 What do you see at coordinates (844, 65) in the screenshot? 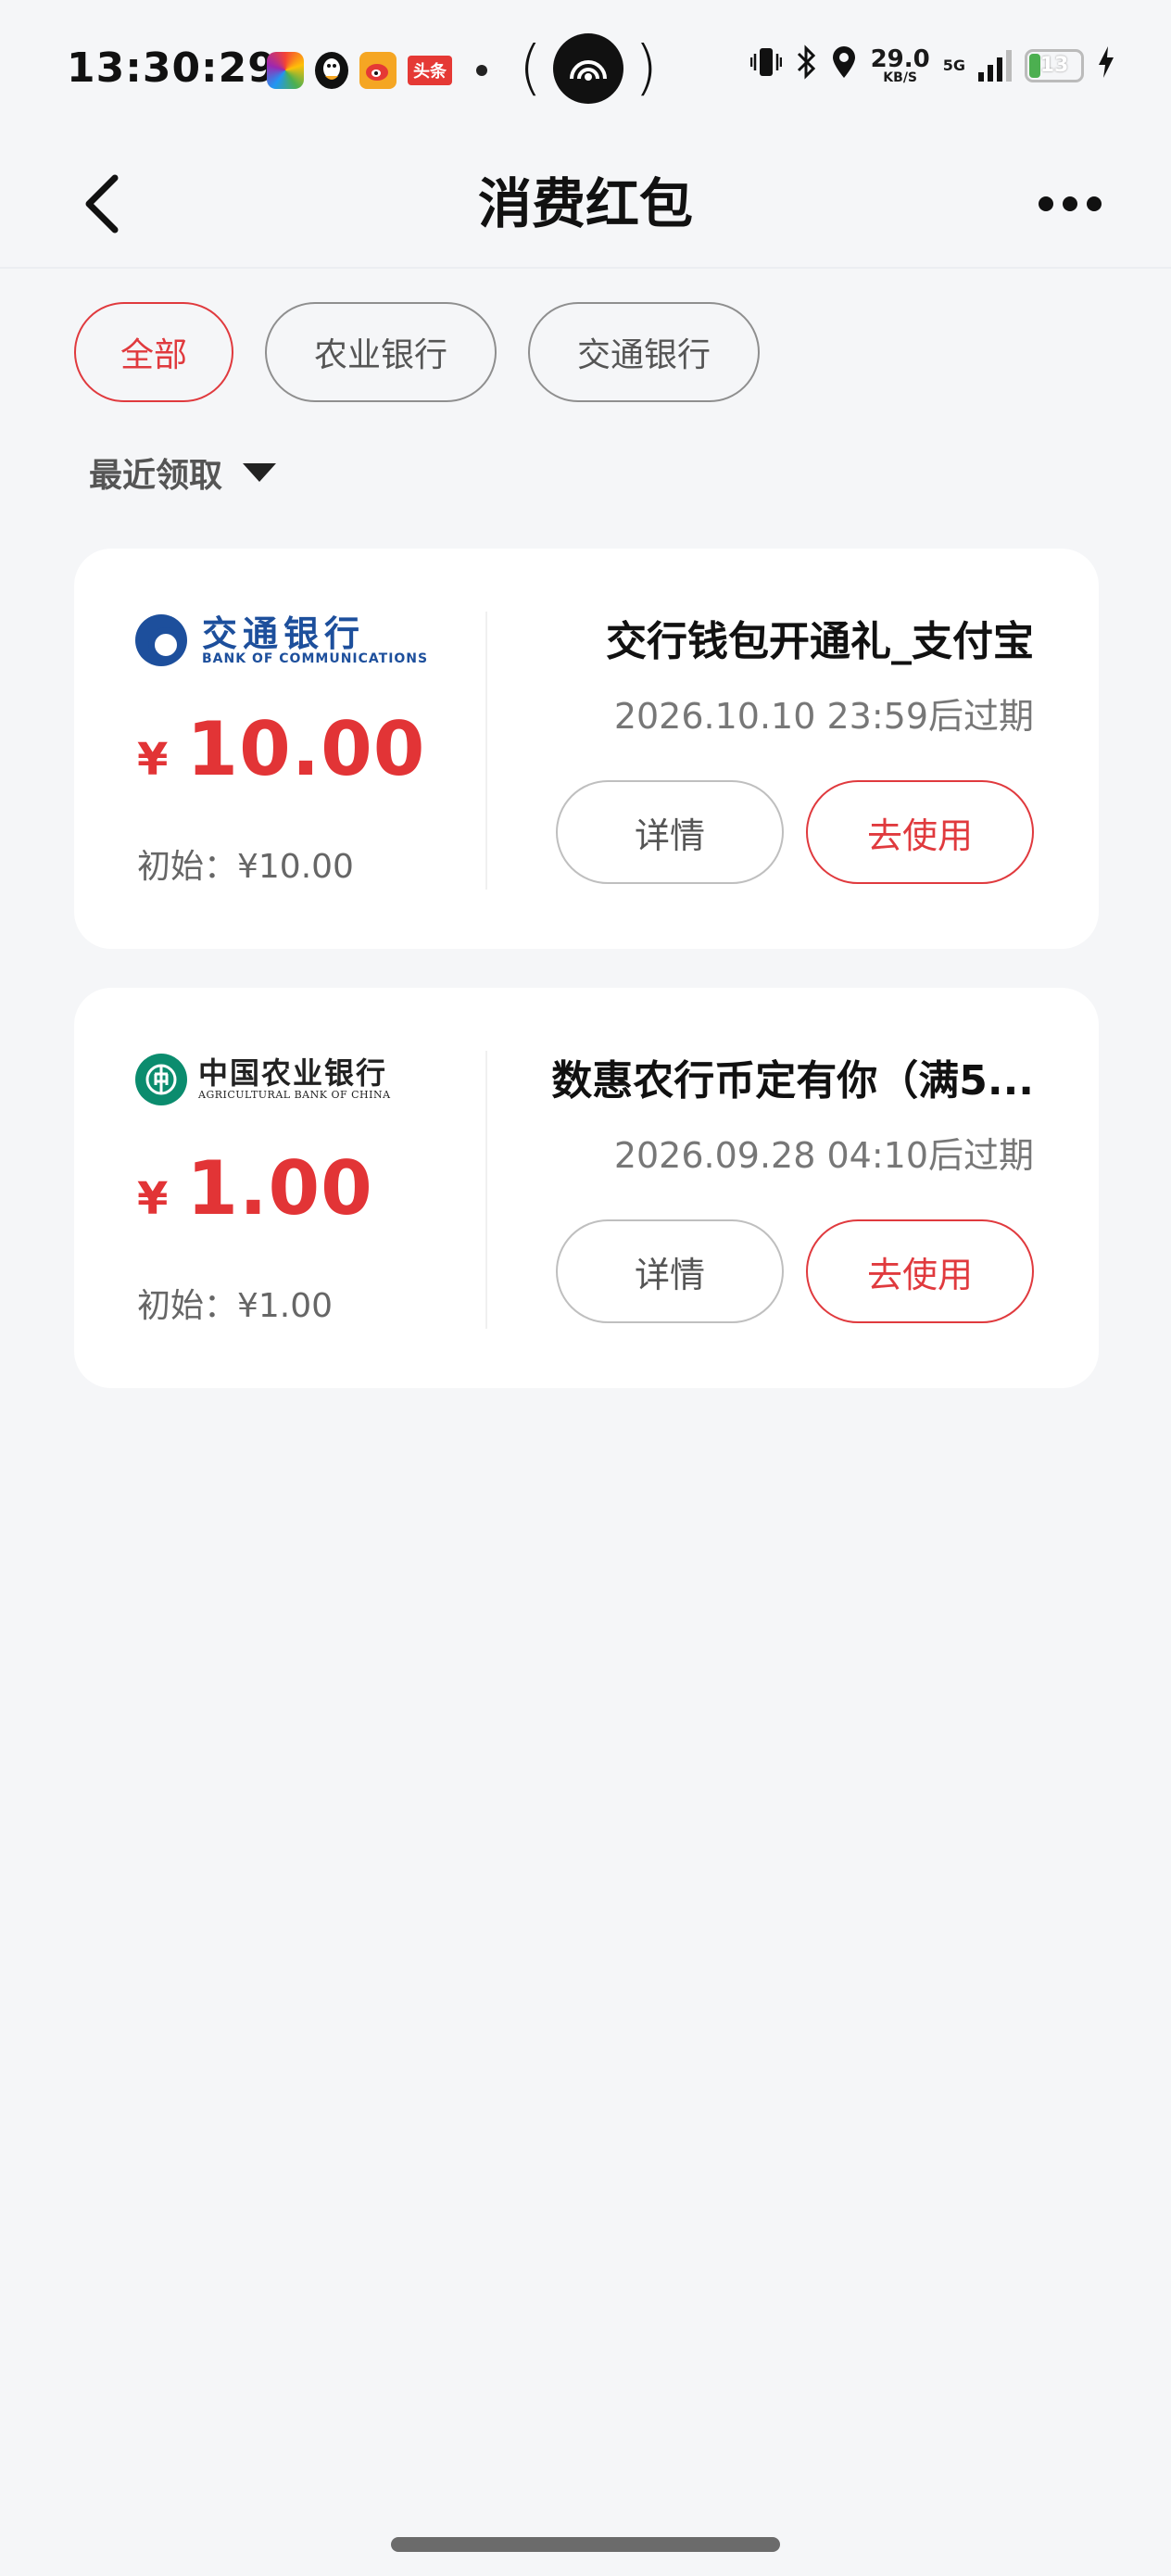
I see `location-icon` at bounding box center [844, 65].